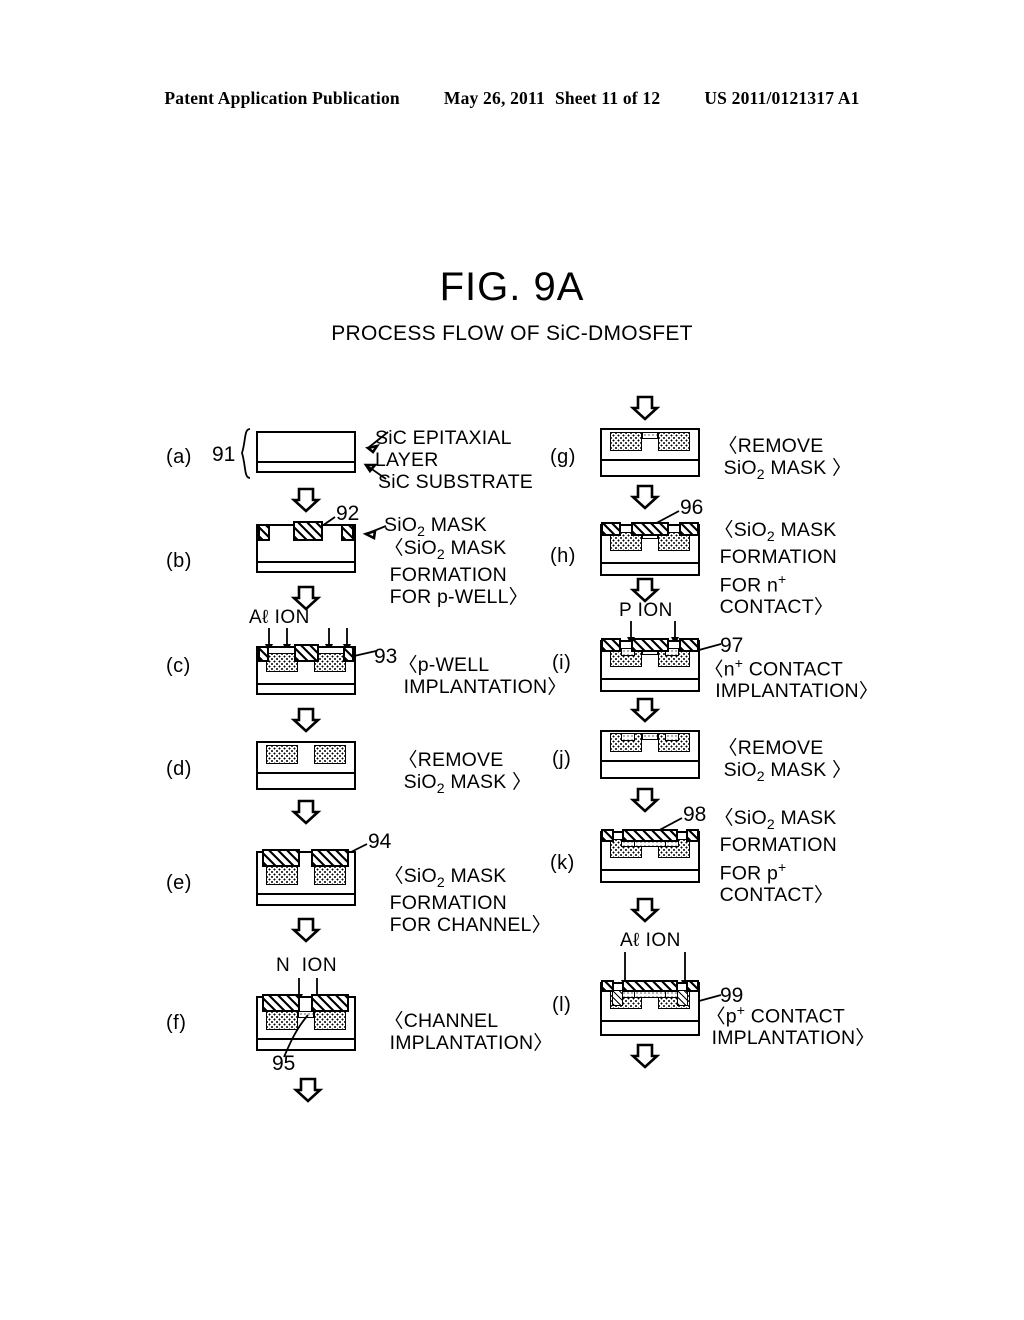 The height and width of the screenshot is (1320, 1024). What do you see at coordinates (330, 1003) in the screenshot?
I see `sio2-mask-block-f2` at bounding box center [330, 1003].